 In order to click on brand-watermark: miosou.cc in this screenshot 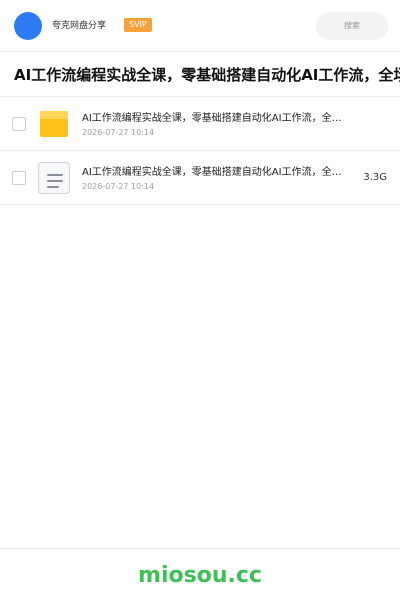, I will do `click(200, 576)`.